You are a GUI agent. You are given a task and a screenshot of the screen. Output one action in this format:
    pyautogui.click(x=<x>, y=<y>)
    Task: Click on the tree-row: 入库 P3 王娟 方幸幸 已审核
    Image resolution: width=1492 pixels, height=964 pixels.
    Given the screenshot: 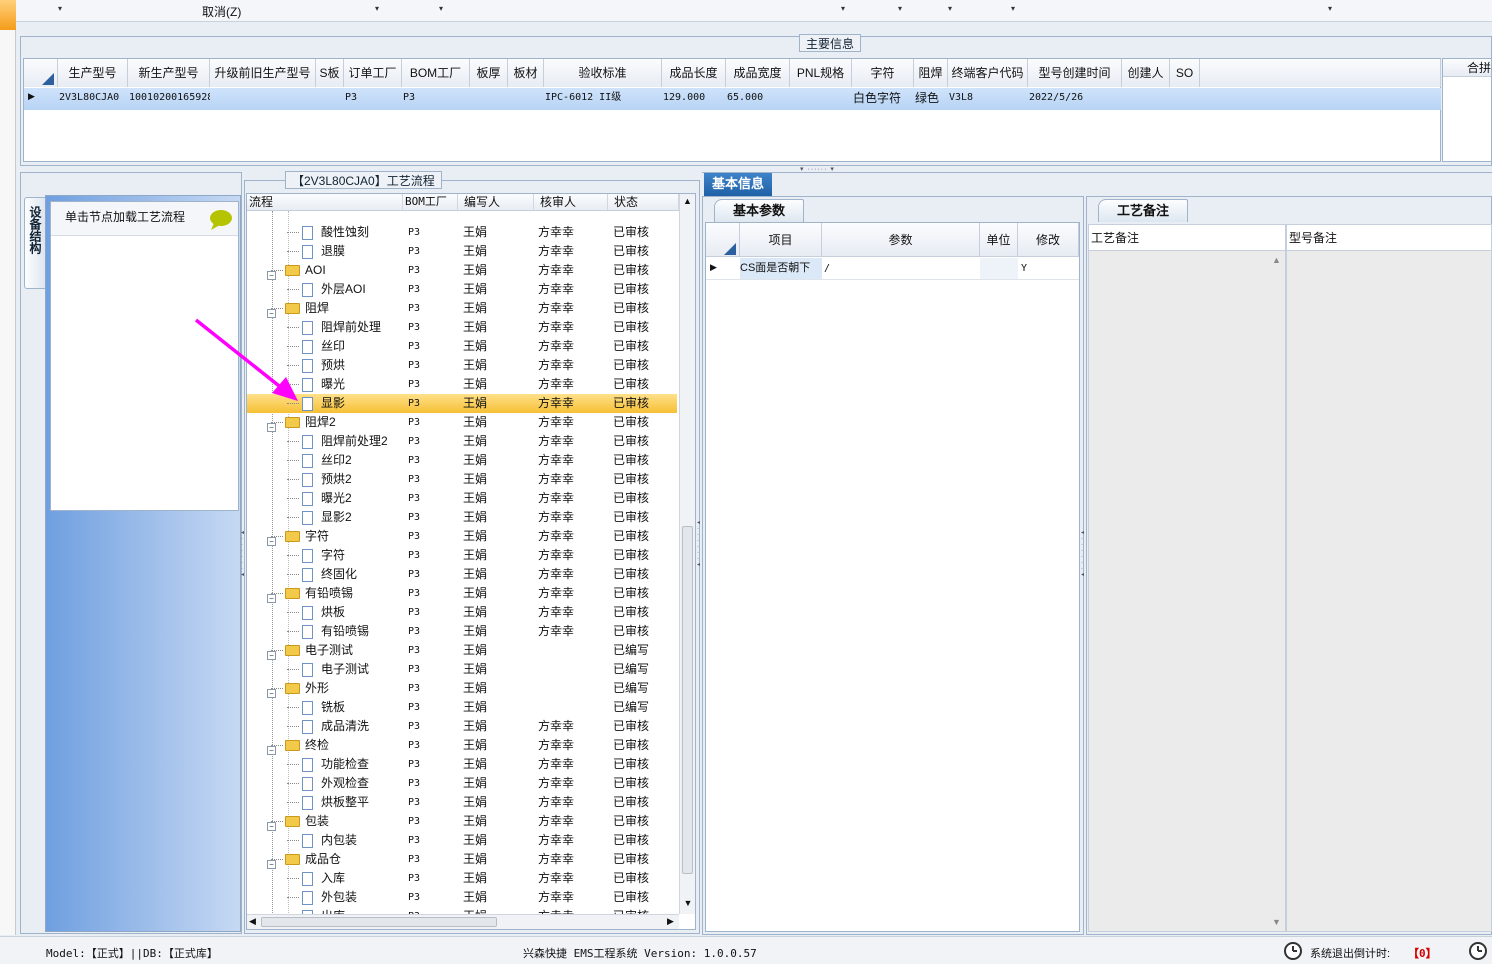 What is the action you would take?
    pyautogui.click(x=462, y=878)
    